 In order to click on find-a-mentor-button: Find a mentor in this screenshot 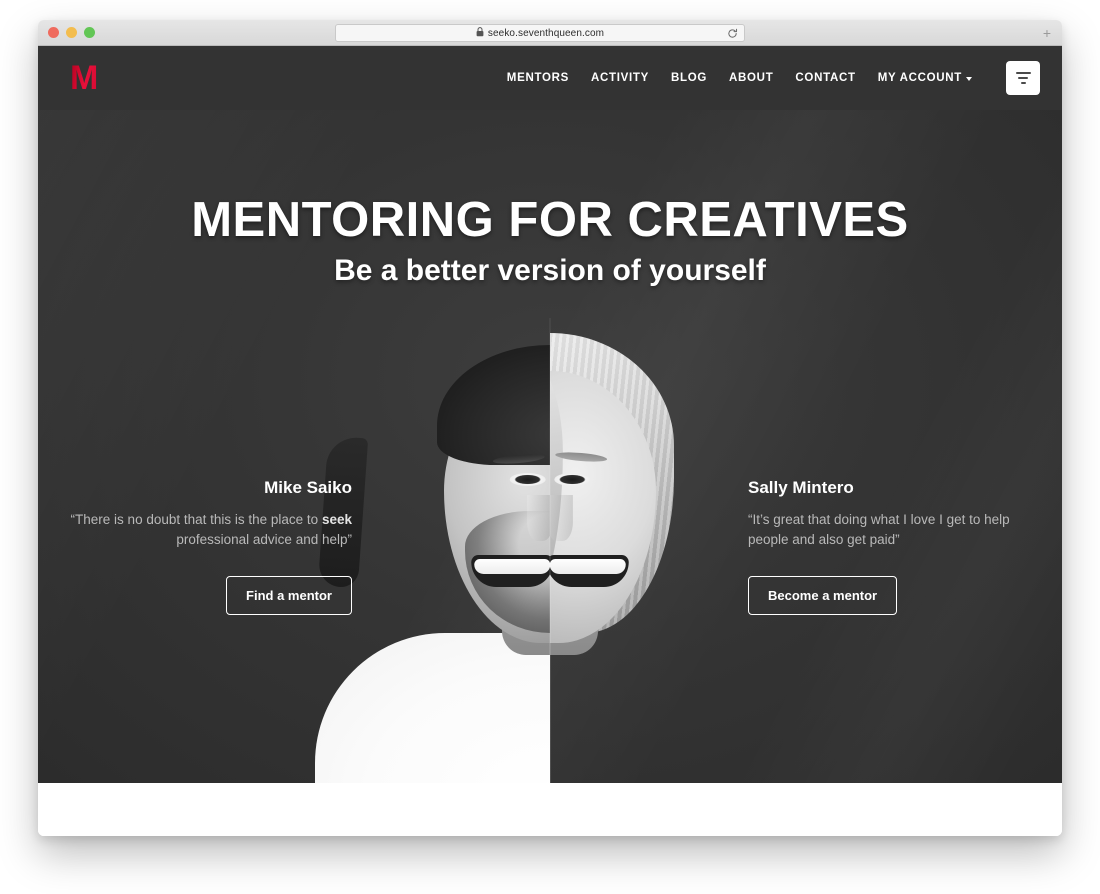, I will do `click(289, 595)`.